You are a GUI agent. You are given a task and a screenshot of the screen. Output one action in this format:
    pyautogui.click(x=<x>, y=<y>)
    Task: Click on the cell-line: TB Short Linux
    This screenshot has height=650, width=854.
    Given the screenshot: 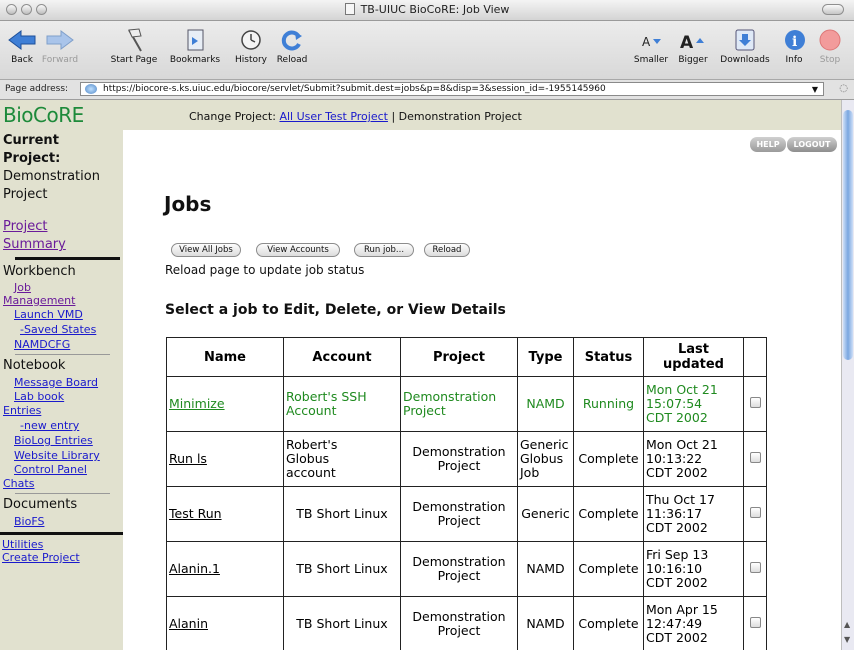 What is the action you would take?
    pyautogui.click(x=342, y=568)
    